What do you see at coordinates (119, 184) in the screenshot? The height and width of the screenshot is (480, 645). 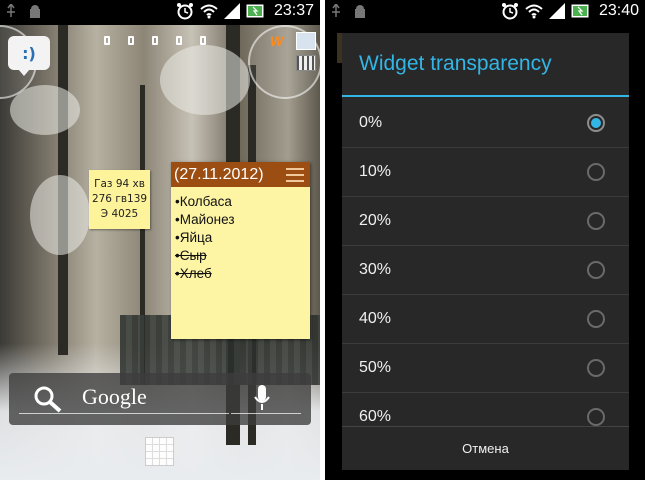 I see `sticky-line: Газ 94 хв` at bounding box center [119, 184].